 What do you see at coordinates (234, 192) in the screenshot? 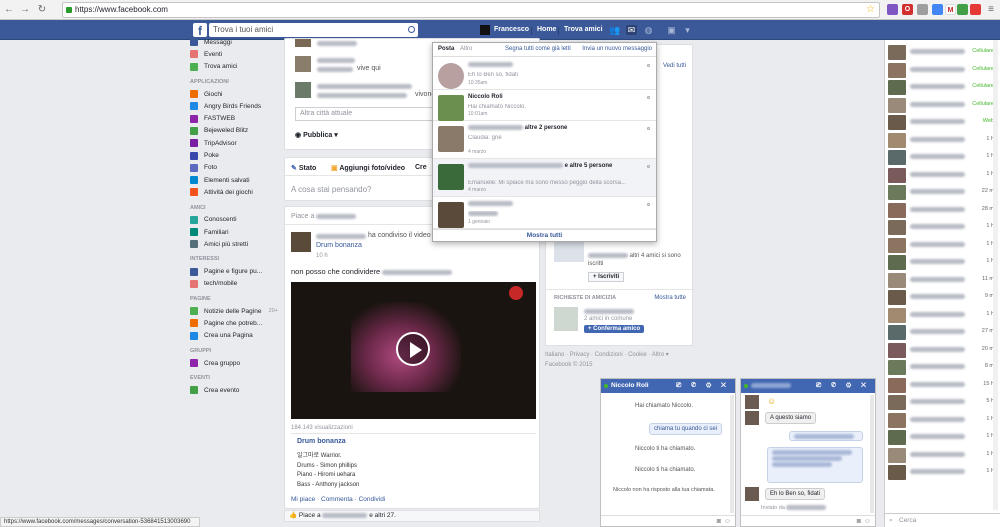
I see `sidebar-item: Attività dei giochi` at bounding box center [234, 192].